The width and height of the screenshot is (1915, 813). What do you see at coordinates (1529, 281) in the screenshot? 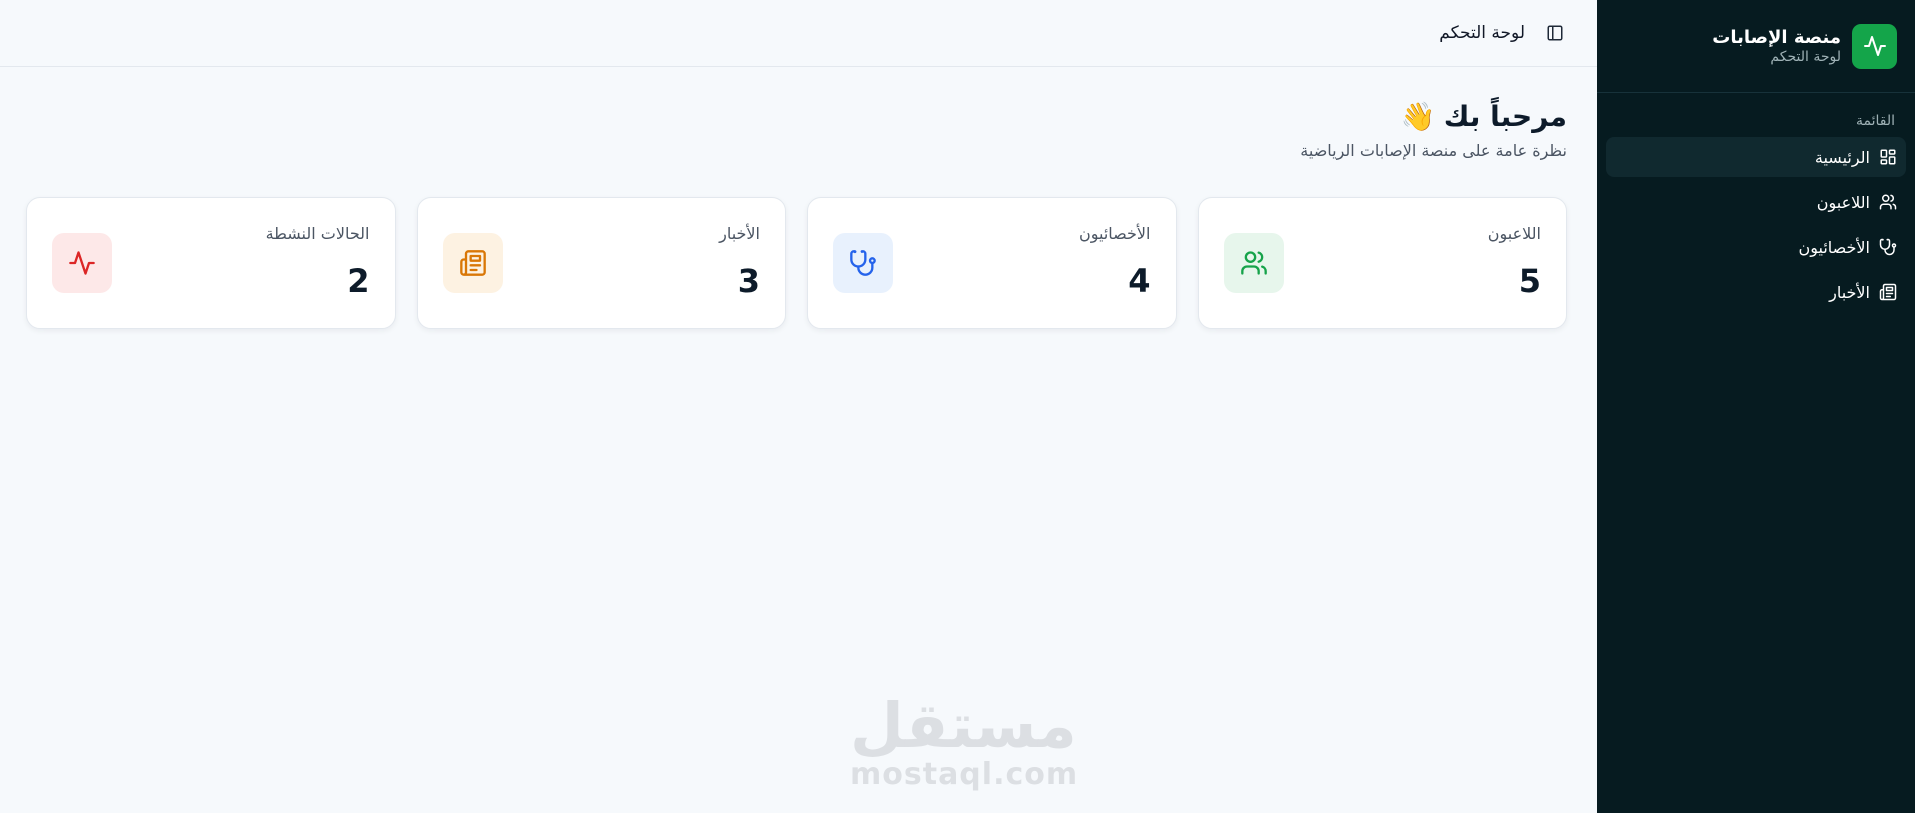
I see `stat-value: 5` at bounding box center [1529, 281].